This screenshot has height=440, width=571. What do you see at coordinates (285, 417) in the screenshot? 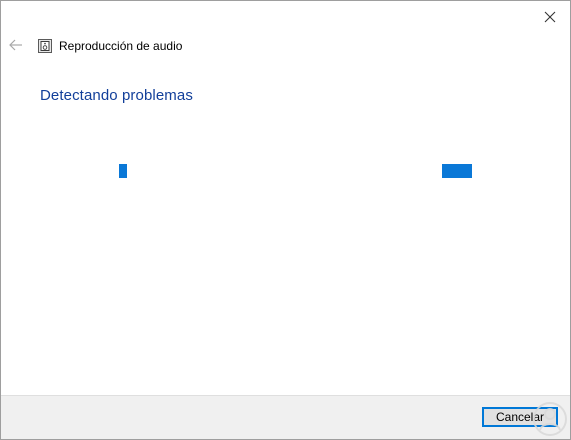
I see `footer-bar: Cancelar` at bounding box center [285, 417].